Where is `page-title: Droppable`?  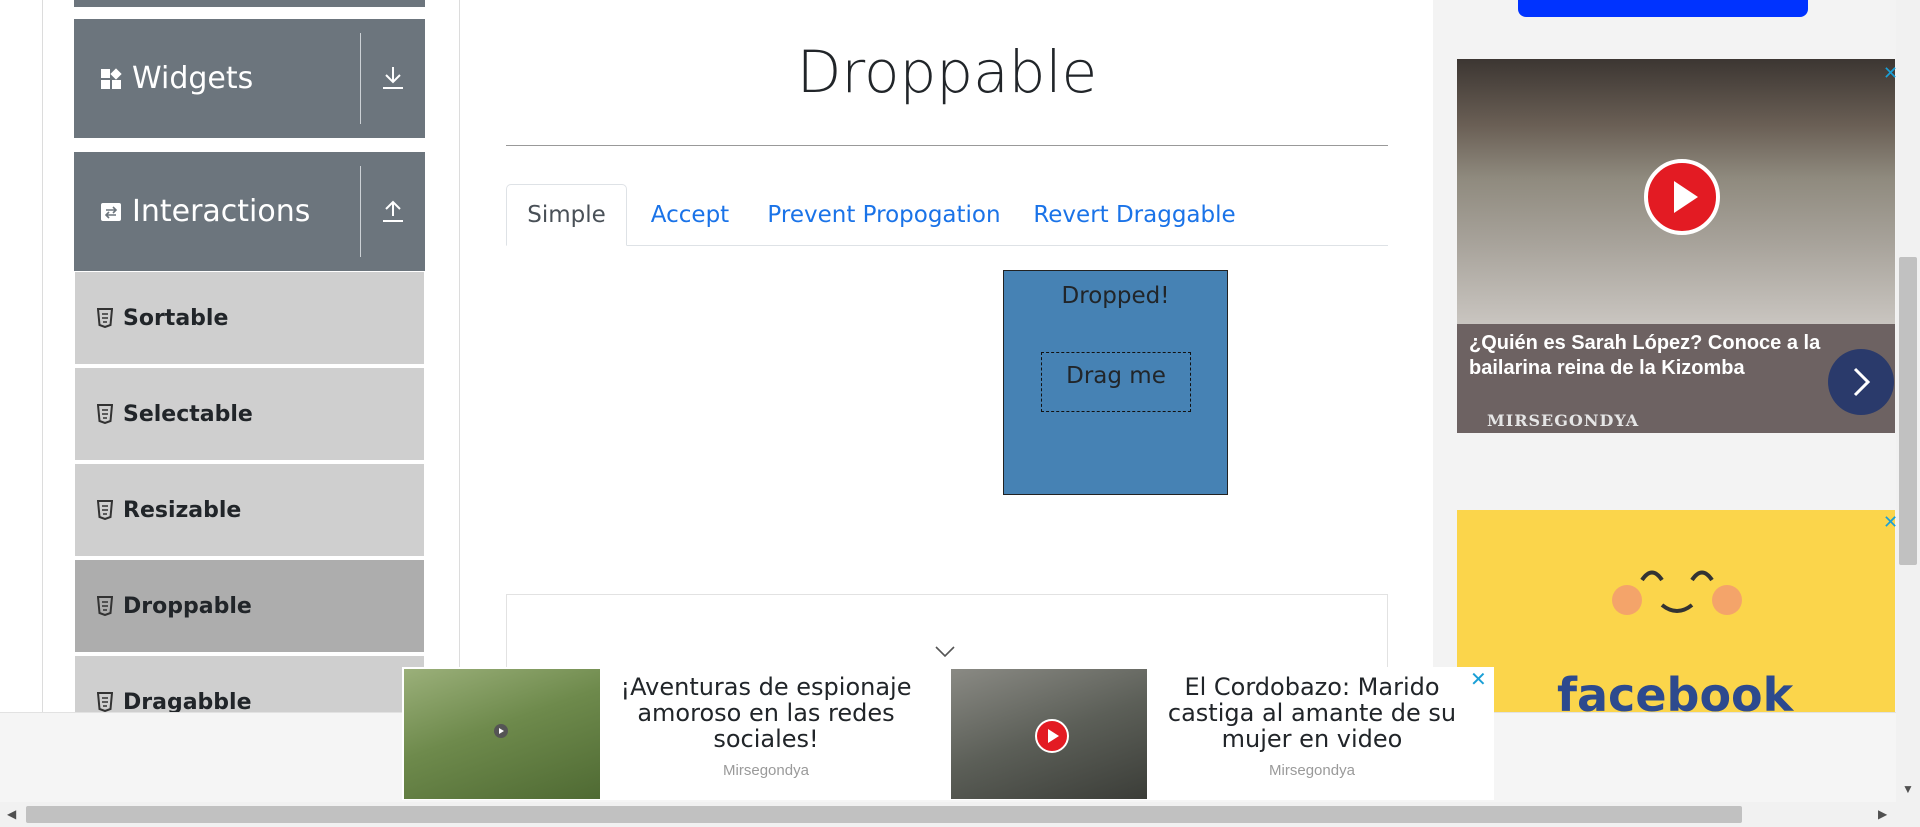 page-title: Droppable is located at coordinates (947, 72).